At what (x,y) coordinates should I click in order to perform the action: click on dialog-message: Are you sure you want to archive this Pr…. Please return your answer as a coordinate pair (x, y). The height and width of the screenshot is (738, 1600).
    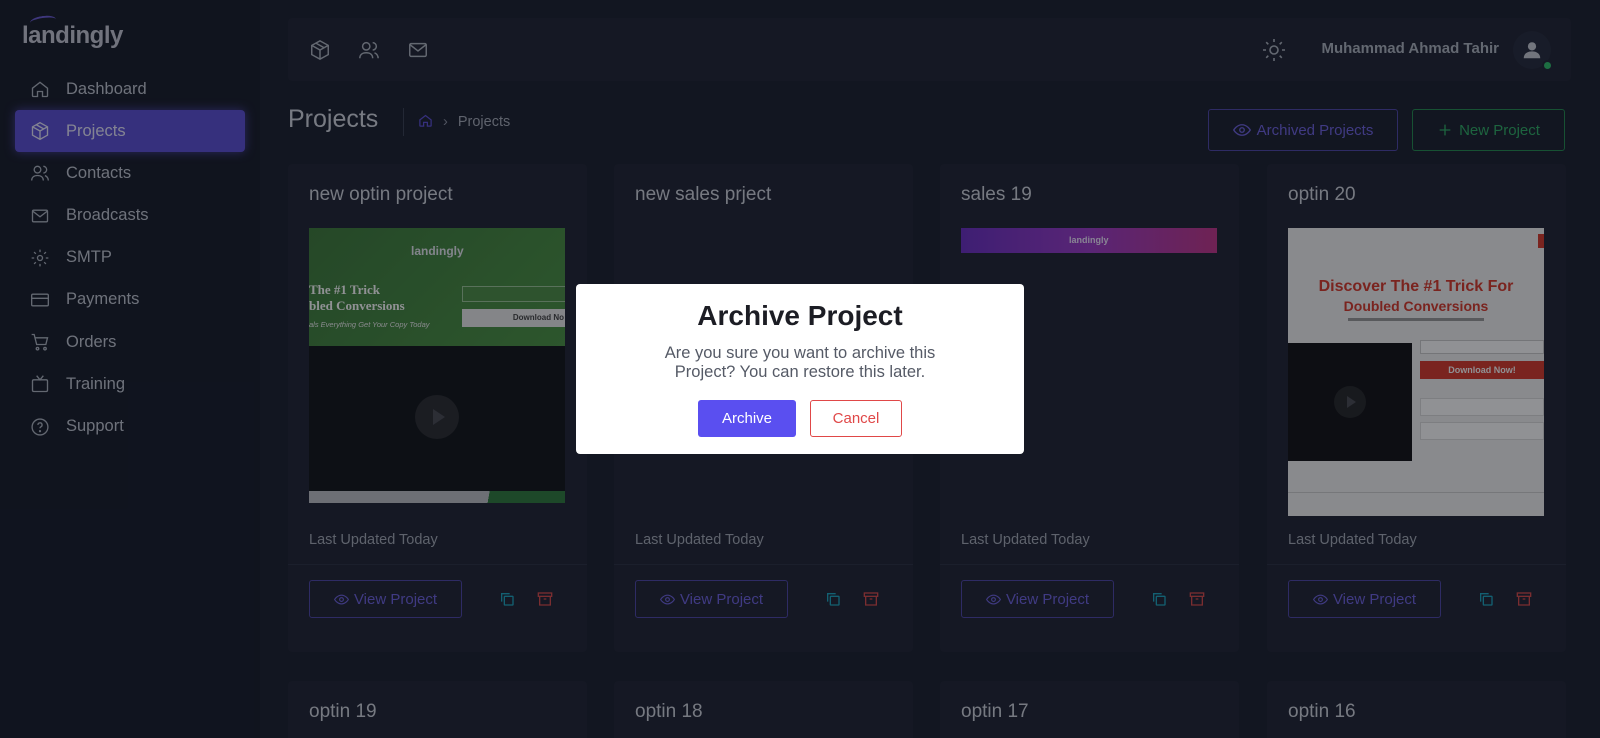
    Looking at the image, I should click on (800, 362).